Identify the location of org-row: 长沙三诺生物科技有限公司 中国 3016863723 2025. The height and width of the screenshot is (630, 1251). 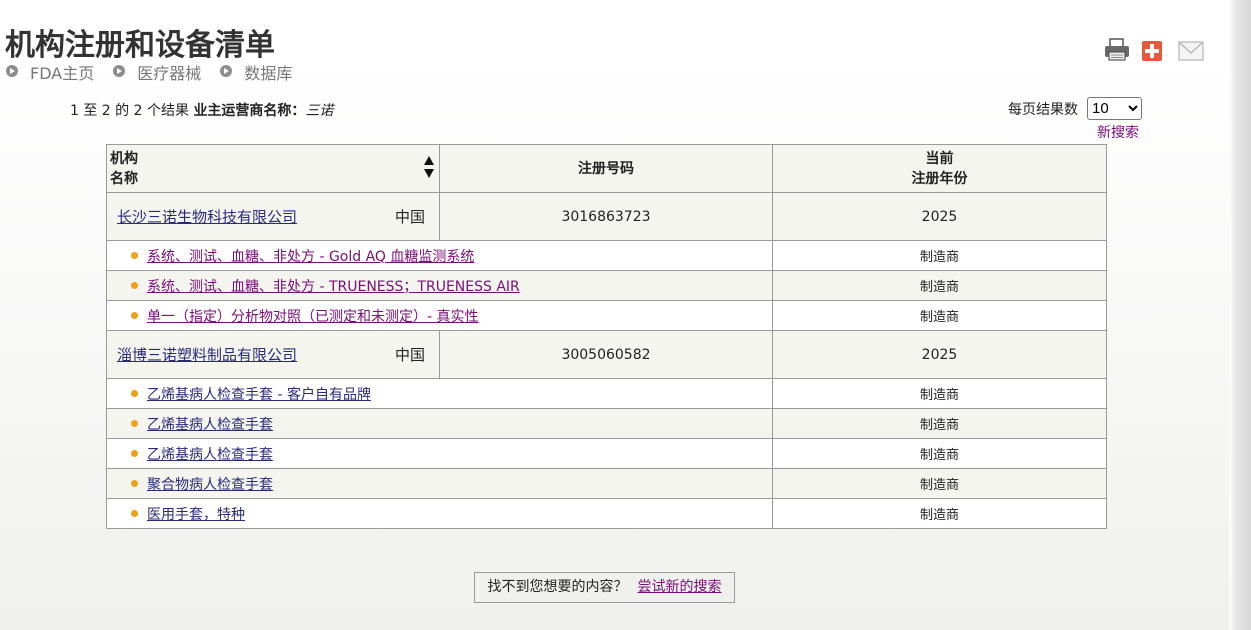
(606, 216).